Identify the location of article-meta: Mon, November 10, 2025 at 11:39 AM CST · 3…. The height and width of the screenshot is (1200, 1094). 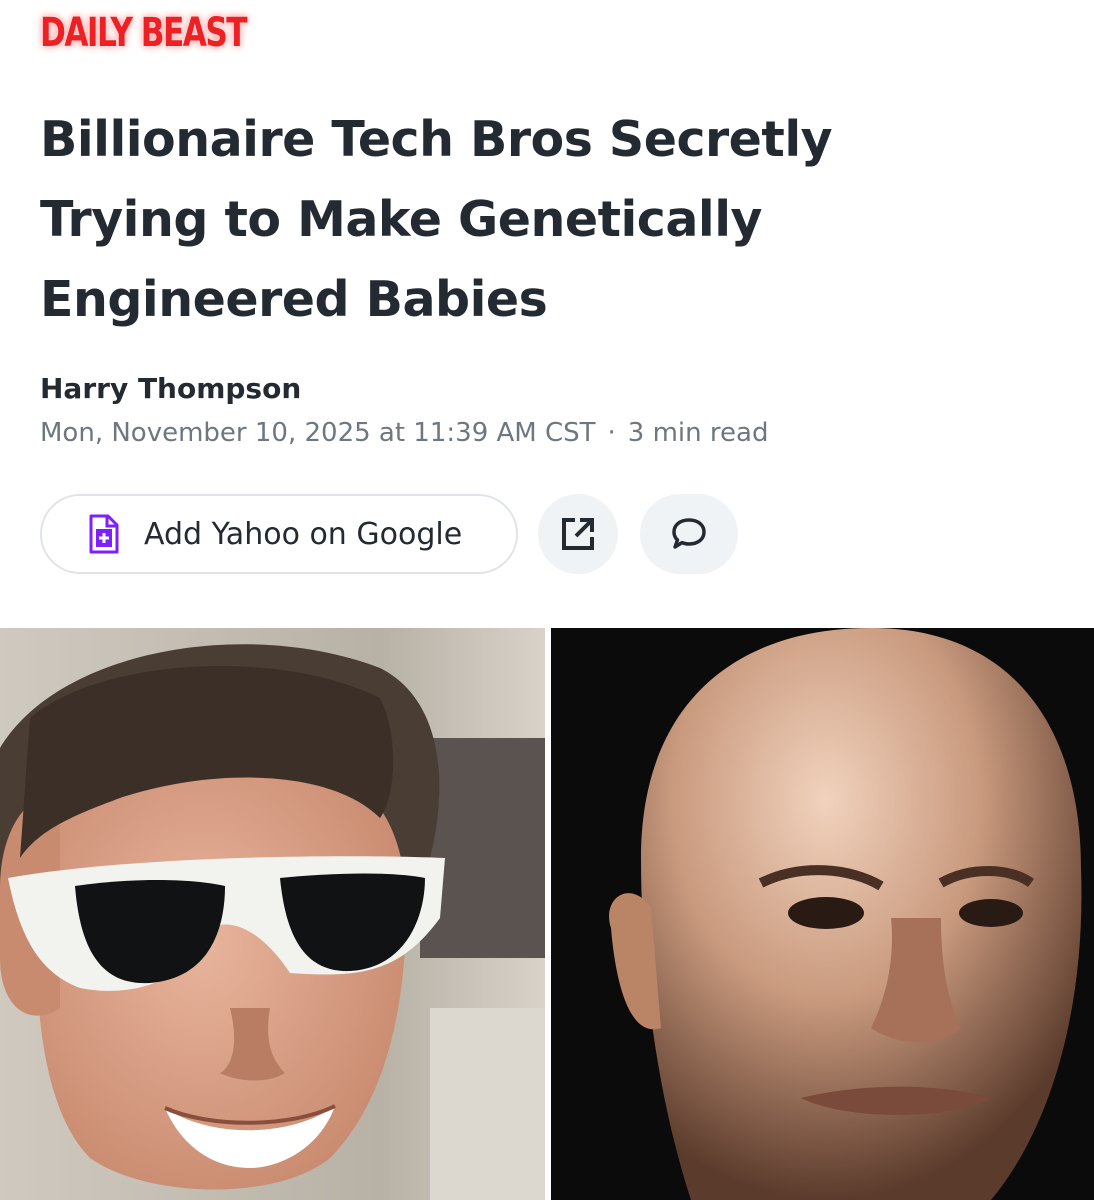
(404, 433).